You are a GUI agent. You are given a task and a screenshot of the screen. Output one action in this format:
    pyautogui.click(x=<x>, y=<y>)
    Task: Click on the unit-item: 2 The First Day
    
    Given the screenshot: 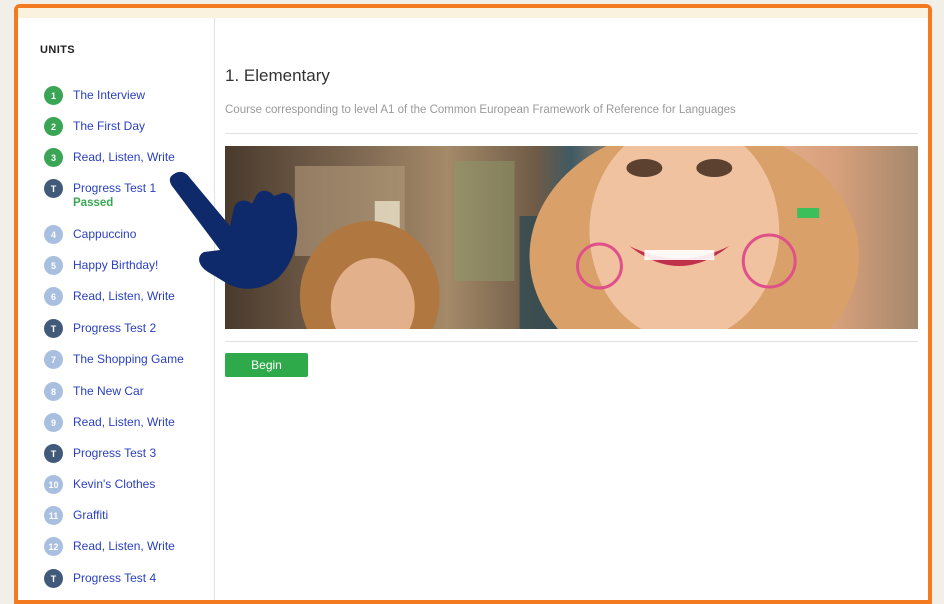 What is the action you would take?
    pyautogui.click(x=94, y=126)
    